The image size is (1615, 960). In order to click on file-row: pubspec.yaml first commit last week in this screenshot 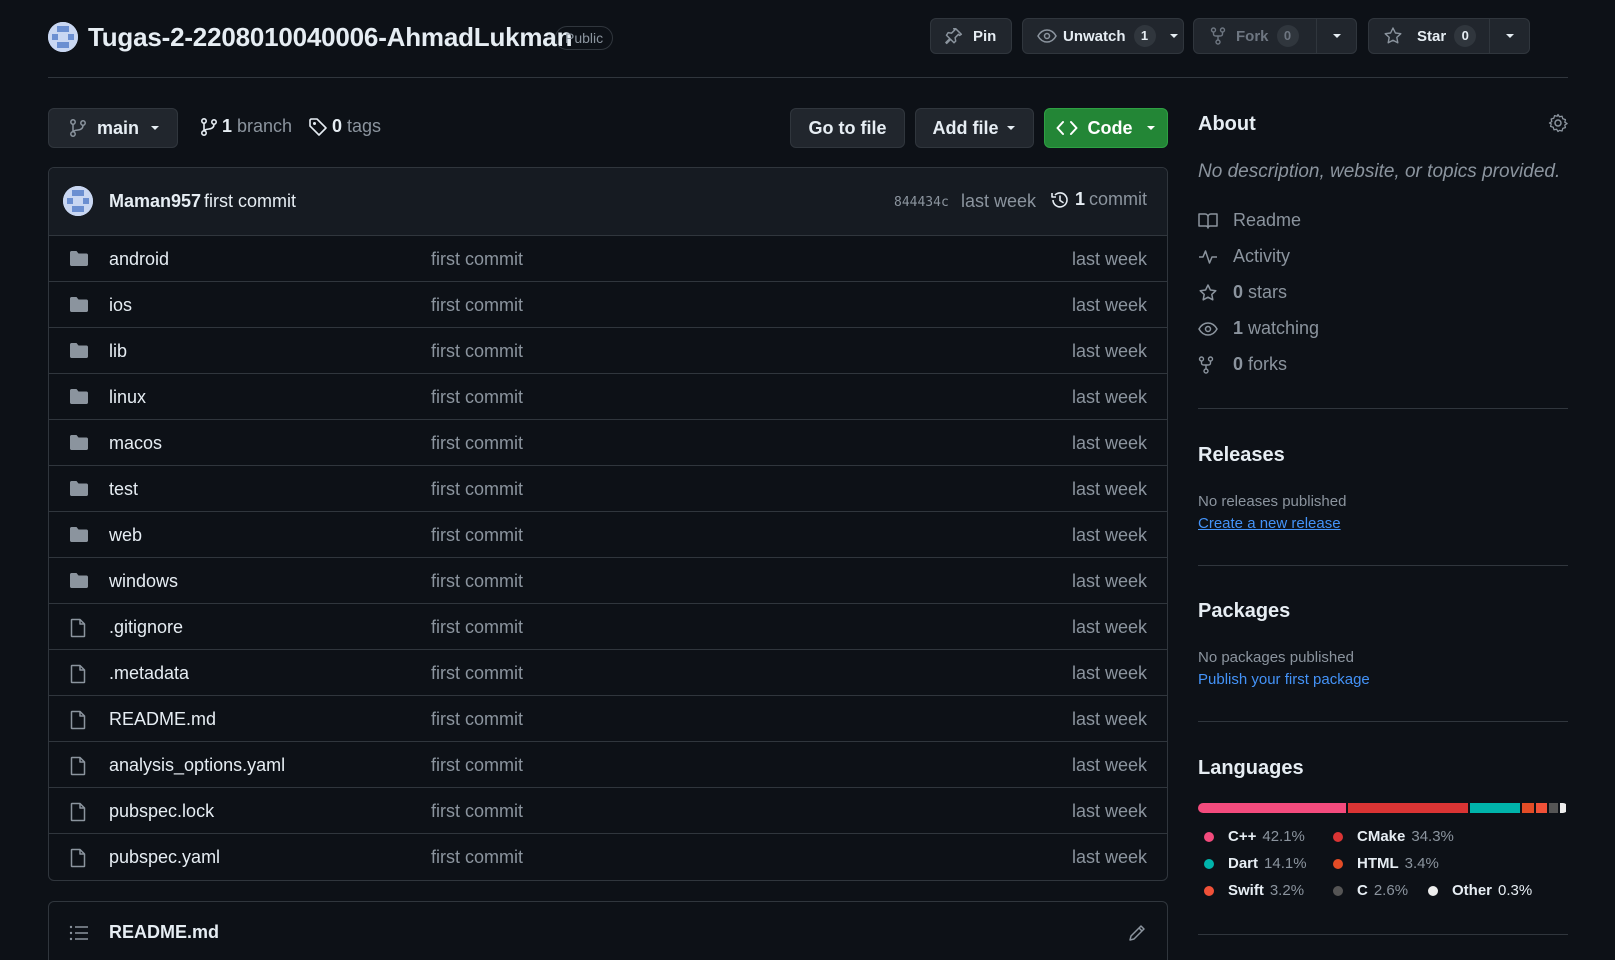, I will do `click(608, 857)`.